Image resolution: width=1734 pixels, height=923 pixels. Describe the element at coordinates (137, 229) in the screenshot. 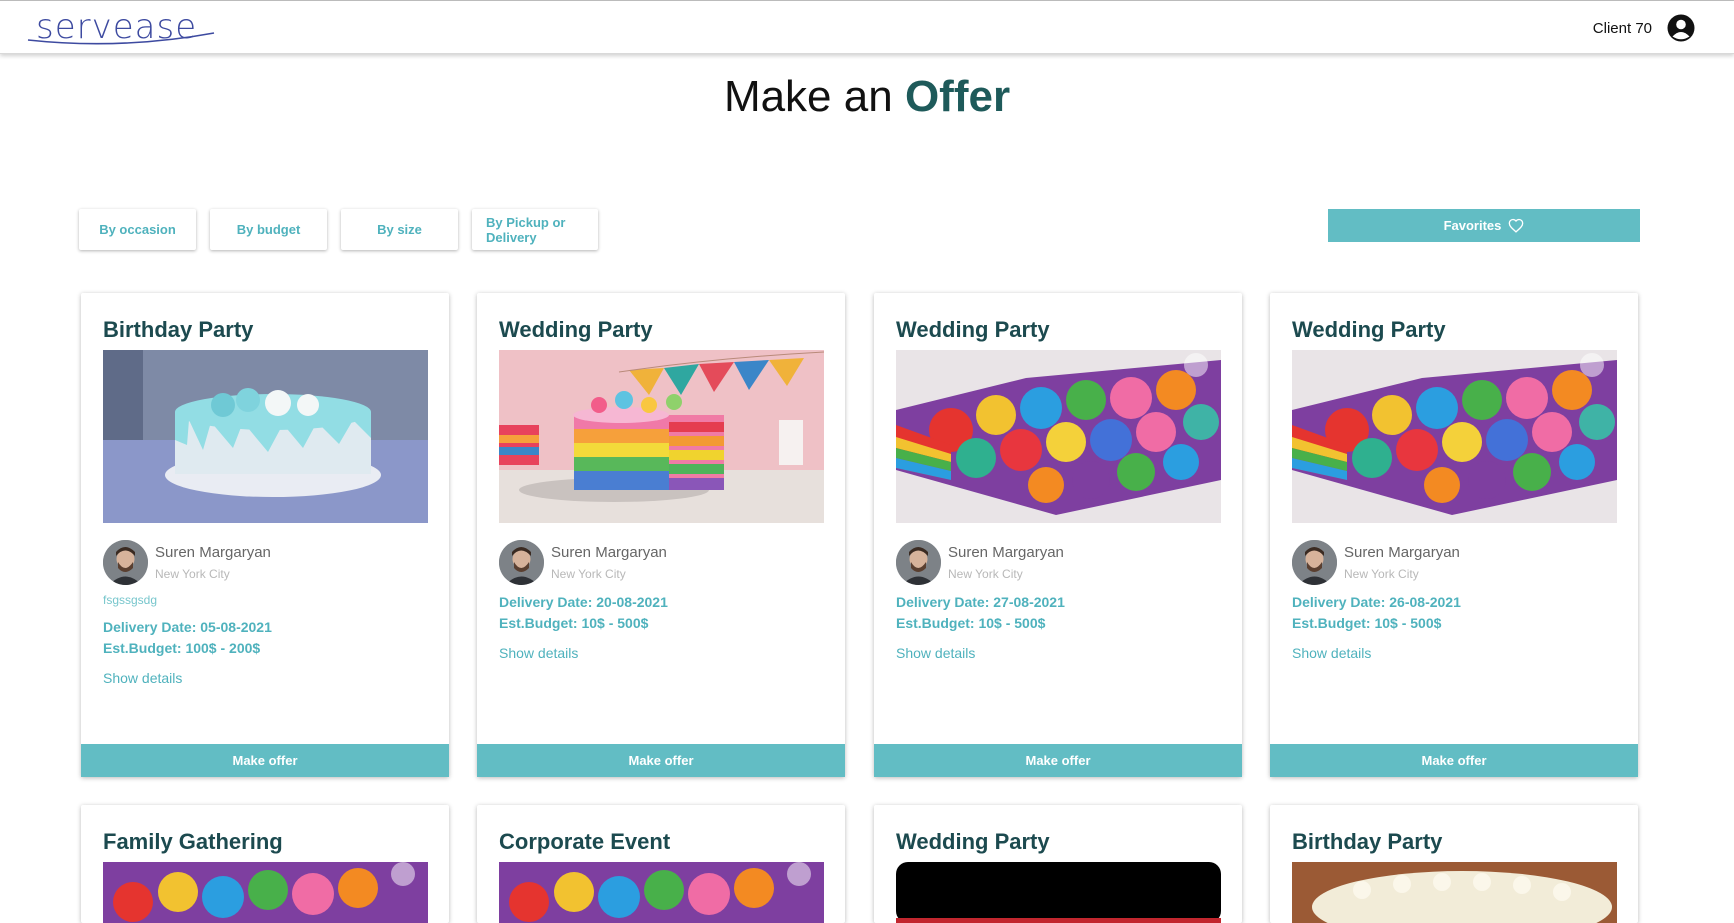

I see `filter-by-occasion-button: By occasion` at that location.